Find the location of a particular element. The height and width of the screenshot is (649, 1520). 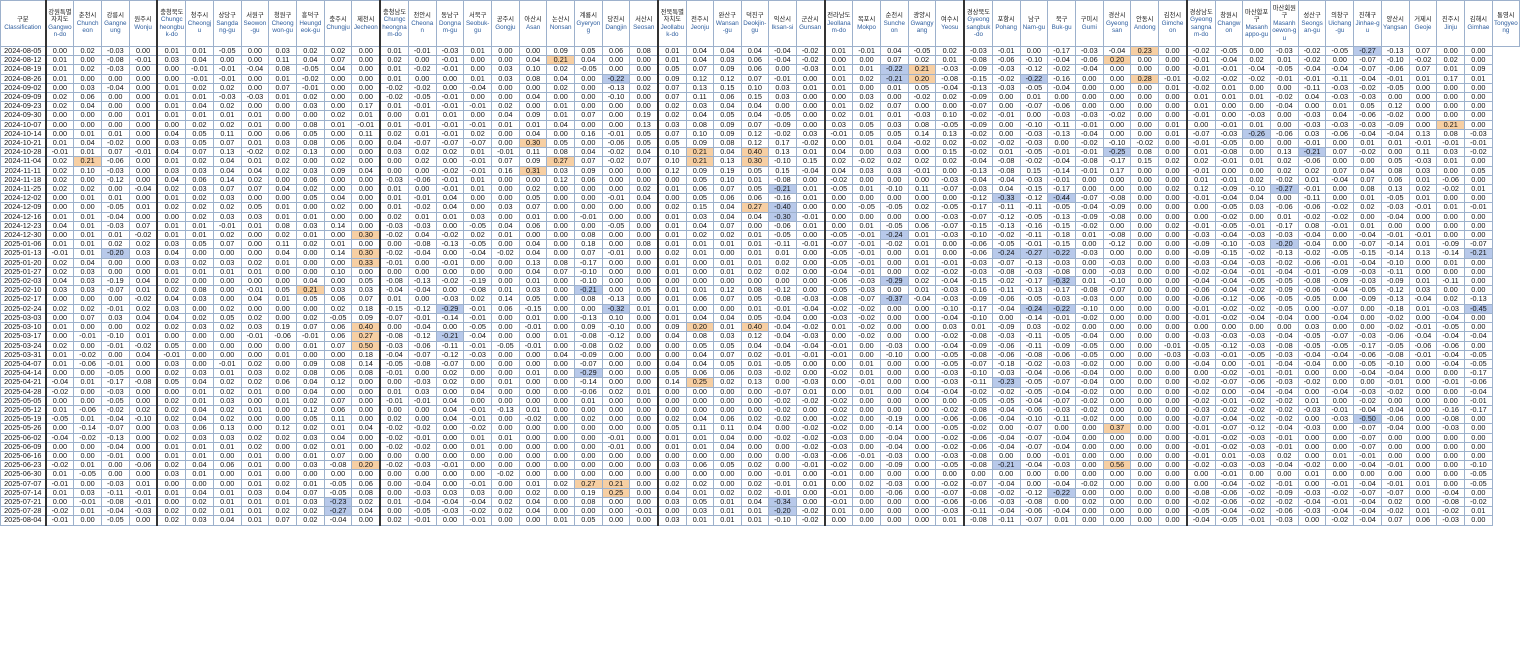

value-cell: 0.09 is located at coordinates (727, 124).